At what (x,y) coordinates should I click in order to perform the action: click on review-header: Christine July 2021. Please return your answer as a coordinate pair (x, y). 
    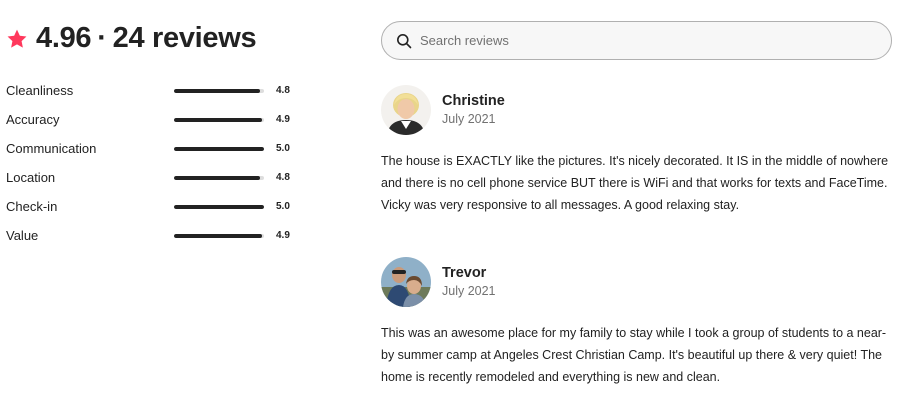
    Looking at the image, I should click on (638, 110).